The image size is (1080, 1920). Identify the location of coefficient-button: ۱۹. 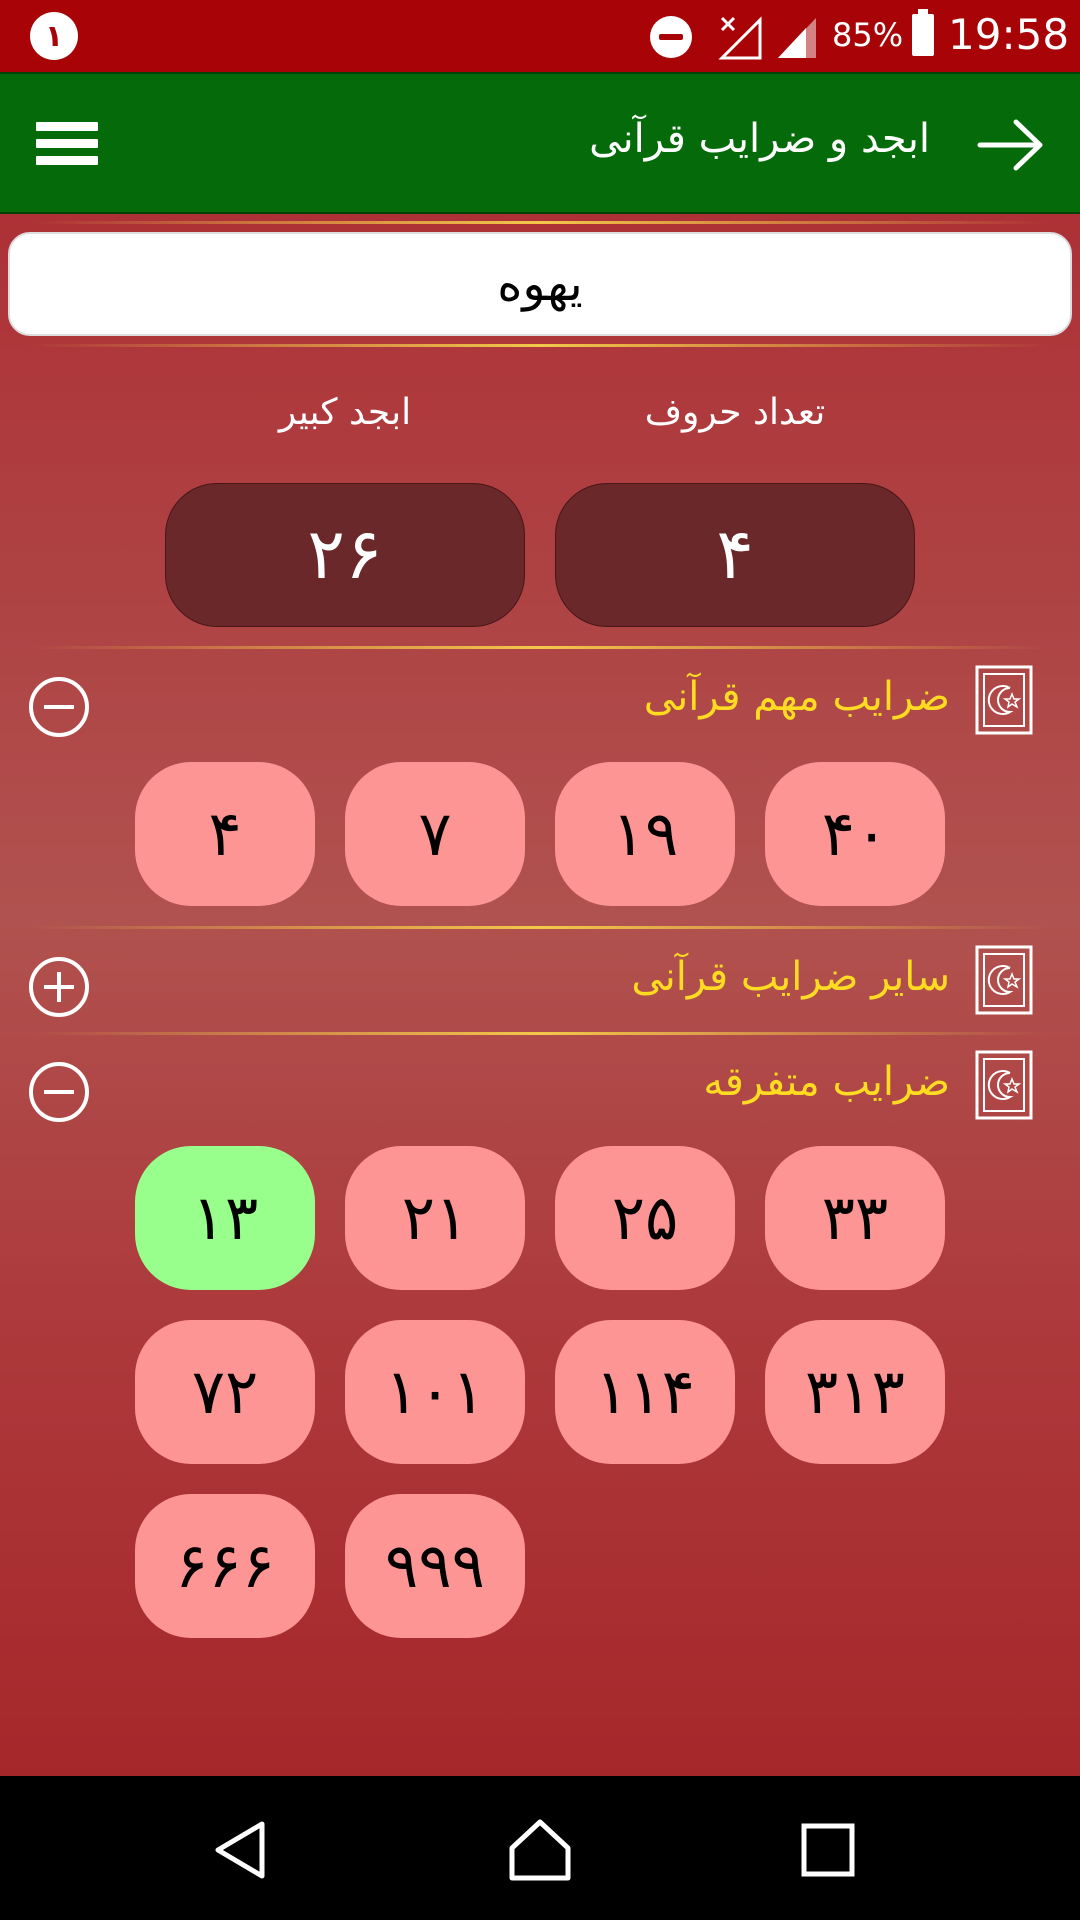
(645, 834).